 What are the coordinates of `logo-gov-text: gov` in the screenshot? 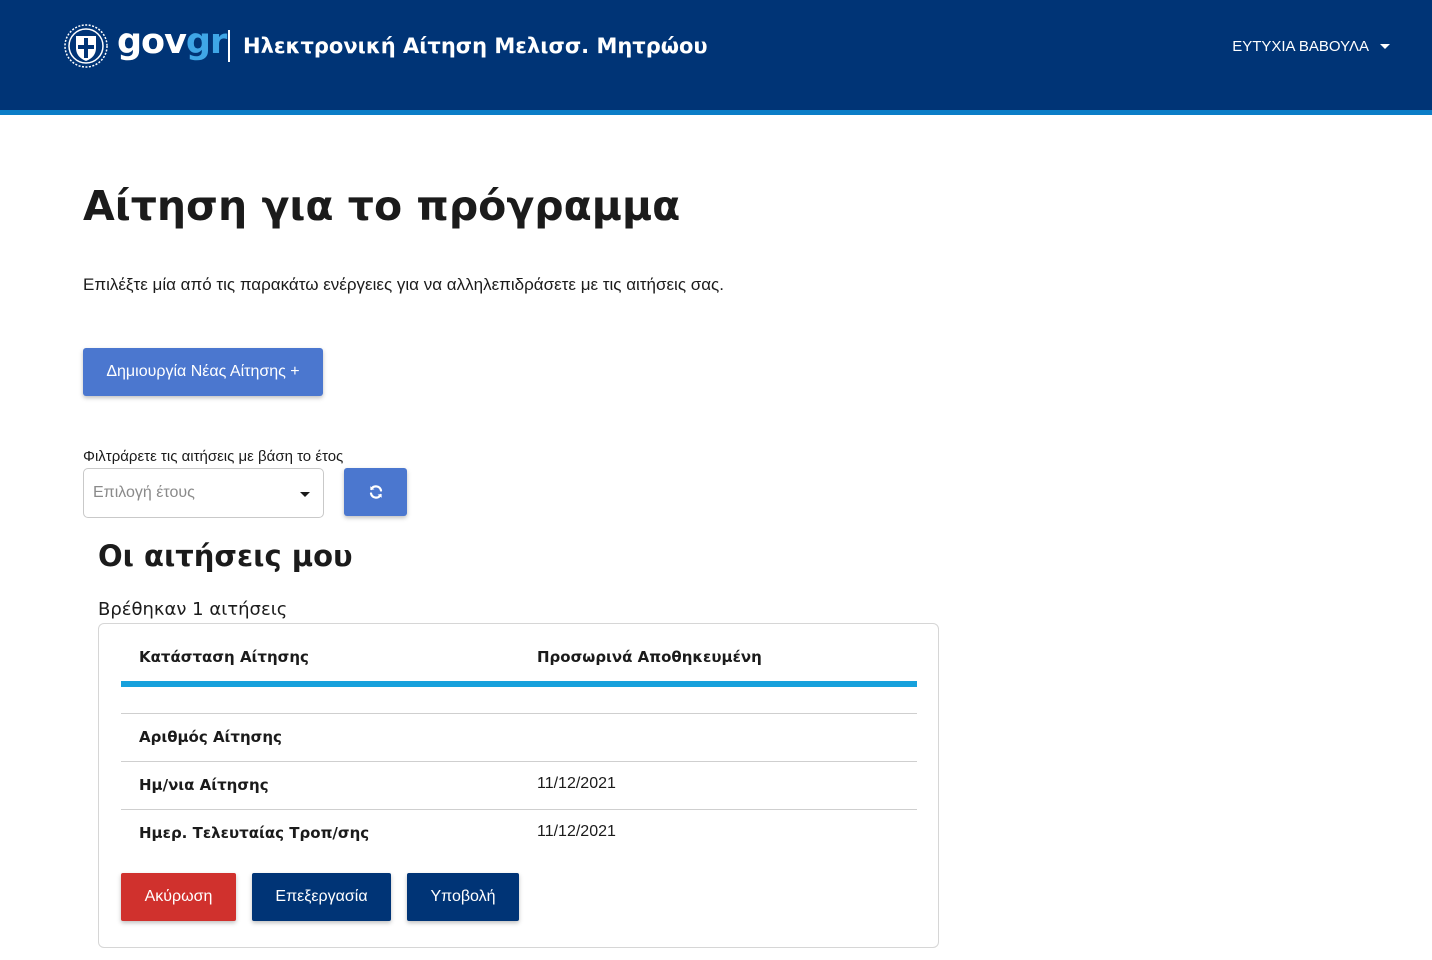 It's located at (152, 42).